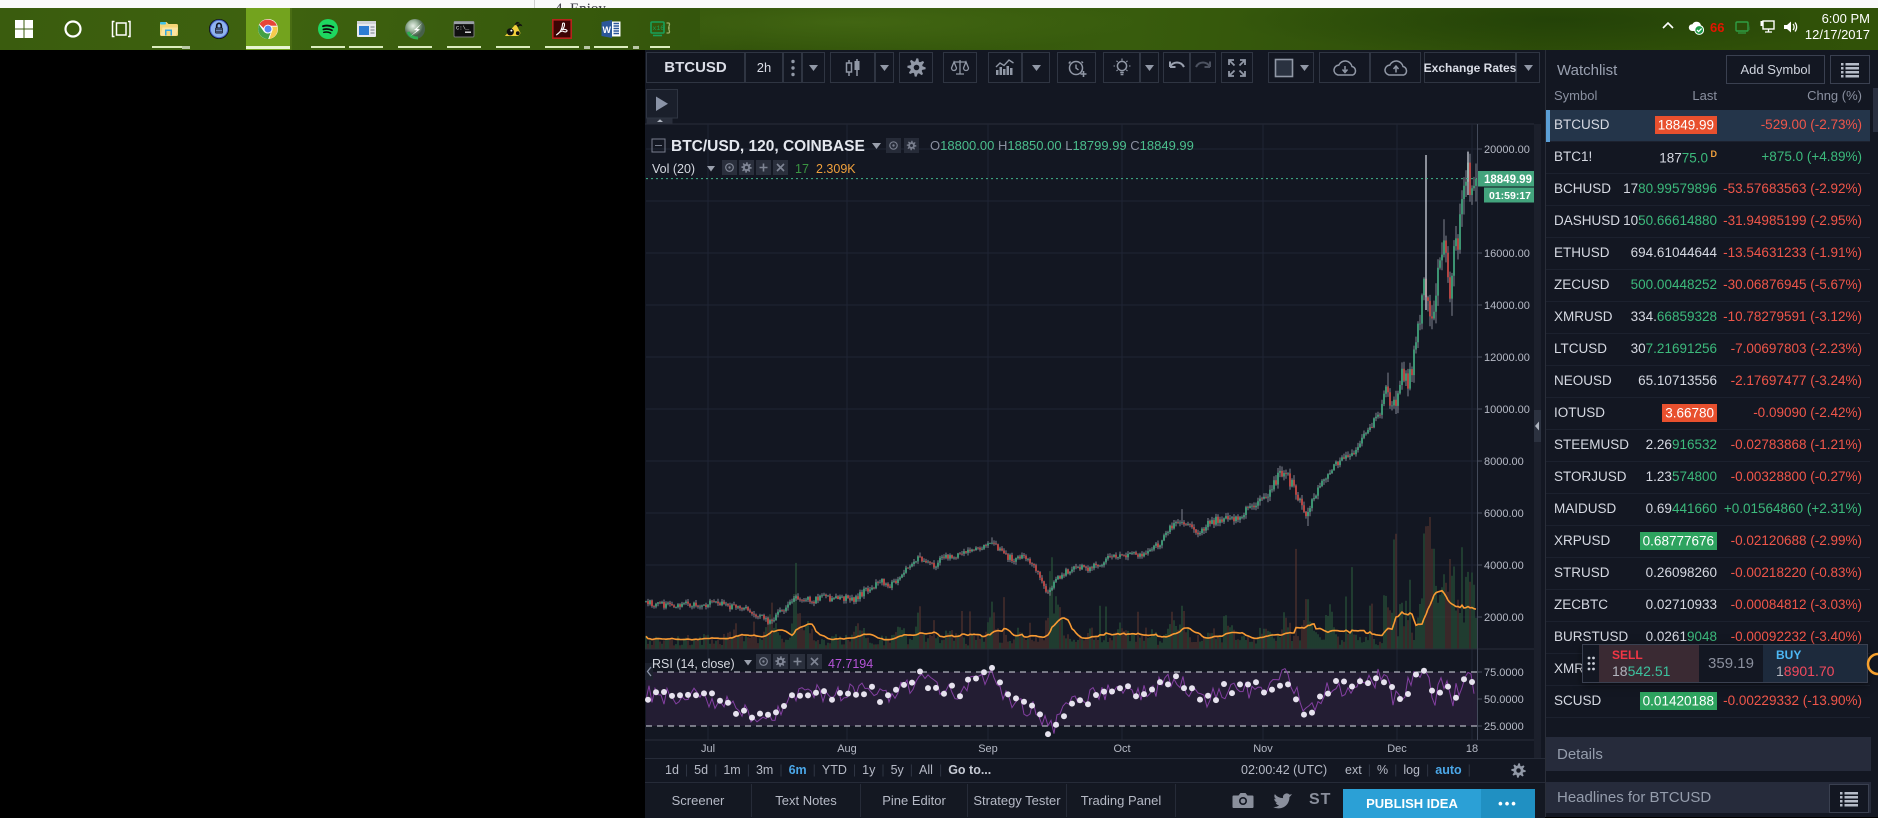 The height and width of the screenshot is (818, 1878). Describe the element at coordinates (768, 146) in the screenshot. I see `svg-text: BTC/USD, 120, COINBASE` at that location.